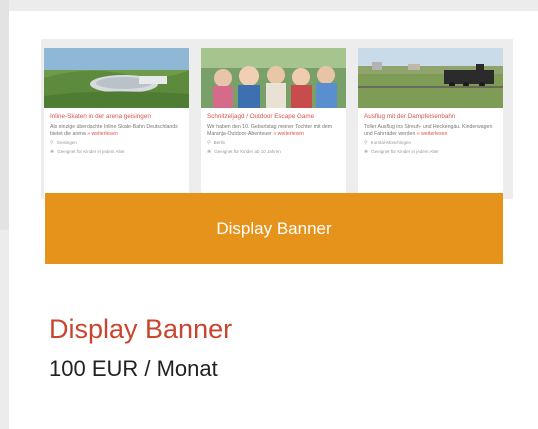 This screenshot has height=429, width=538. I want to click on tile-location: ⚲ Korntal-Münchingen, so click(430, 141).